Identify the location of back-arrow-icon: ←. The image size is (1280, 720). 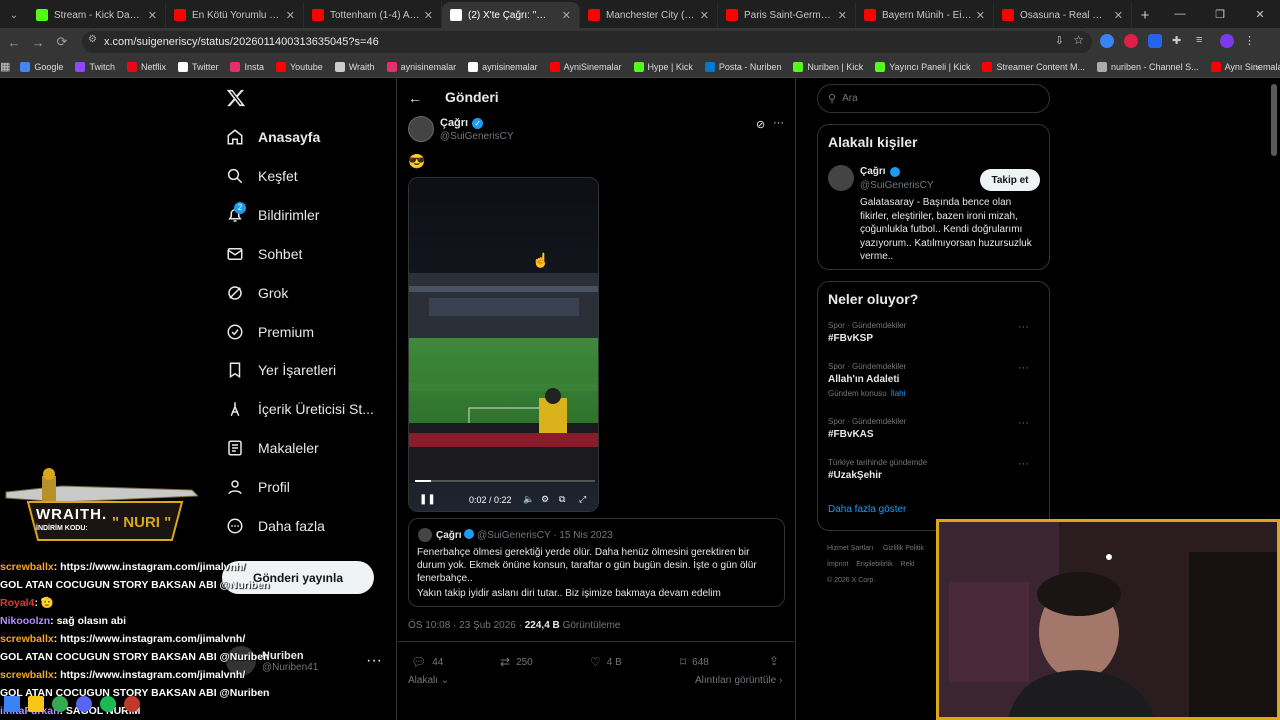
(415, 98).